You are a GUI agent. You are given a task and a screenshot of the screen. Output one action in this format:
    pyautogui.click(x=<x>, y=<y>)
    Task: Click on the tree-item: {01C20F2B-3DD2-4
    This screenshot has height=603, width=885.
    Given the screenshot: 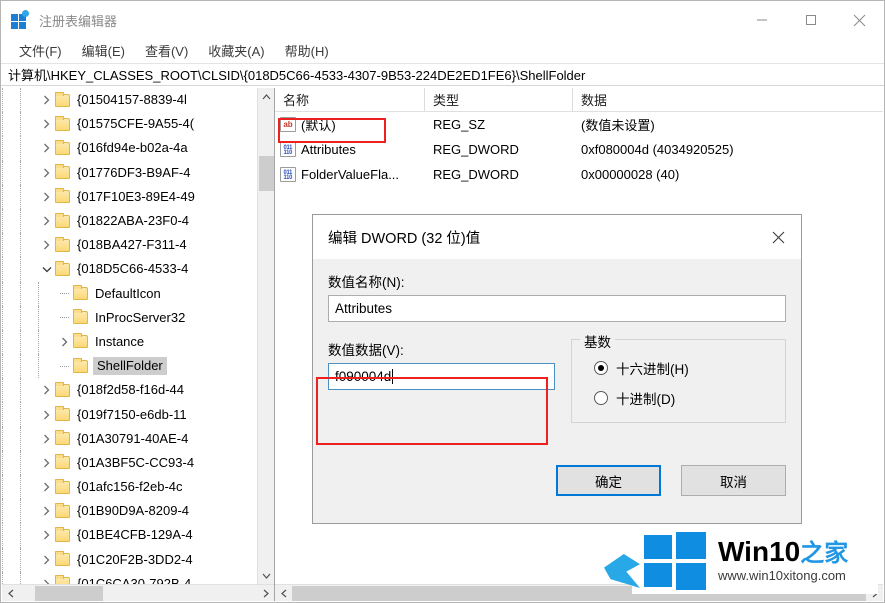 What is the action you would take?
    pyautogui.click(x=129, y=559)
    